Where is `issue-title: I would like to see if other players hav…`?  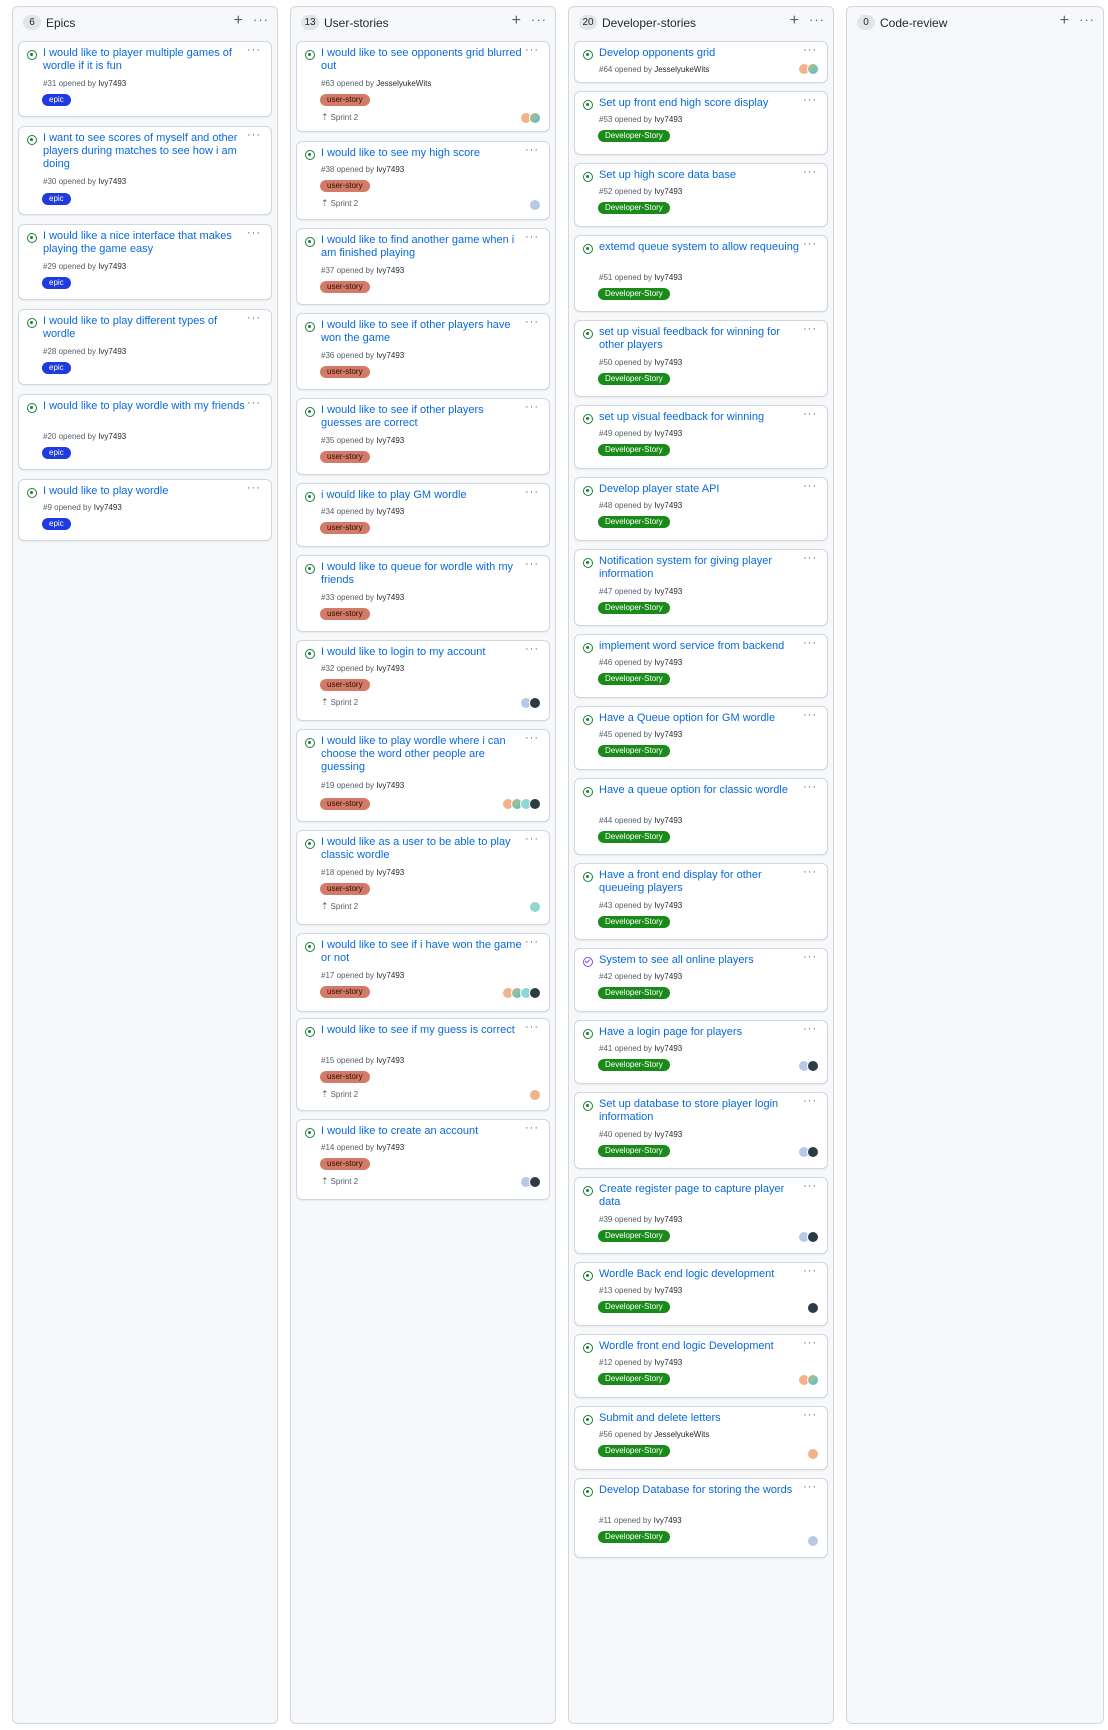 issue-title: I would like to see if other players hav… is located at coordinates (422, 332).